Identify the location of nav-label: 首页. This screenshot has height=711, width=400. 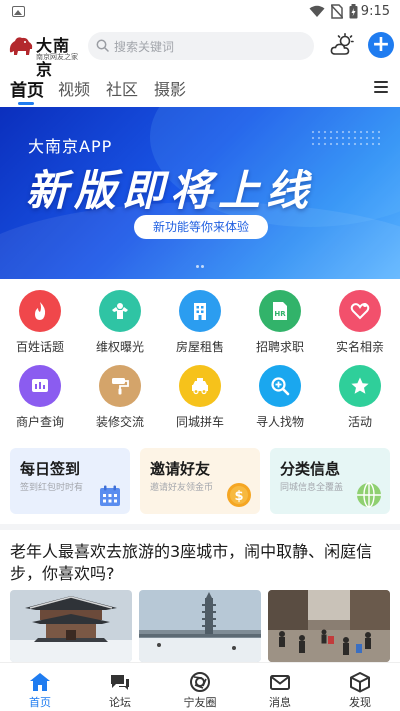
(40, 702).